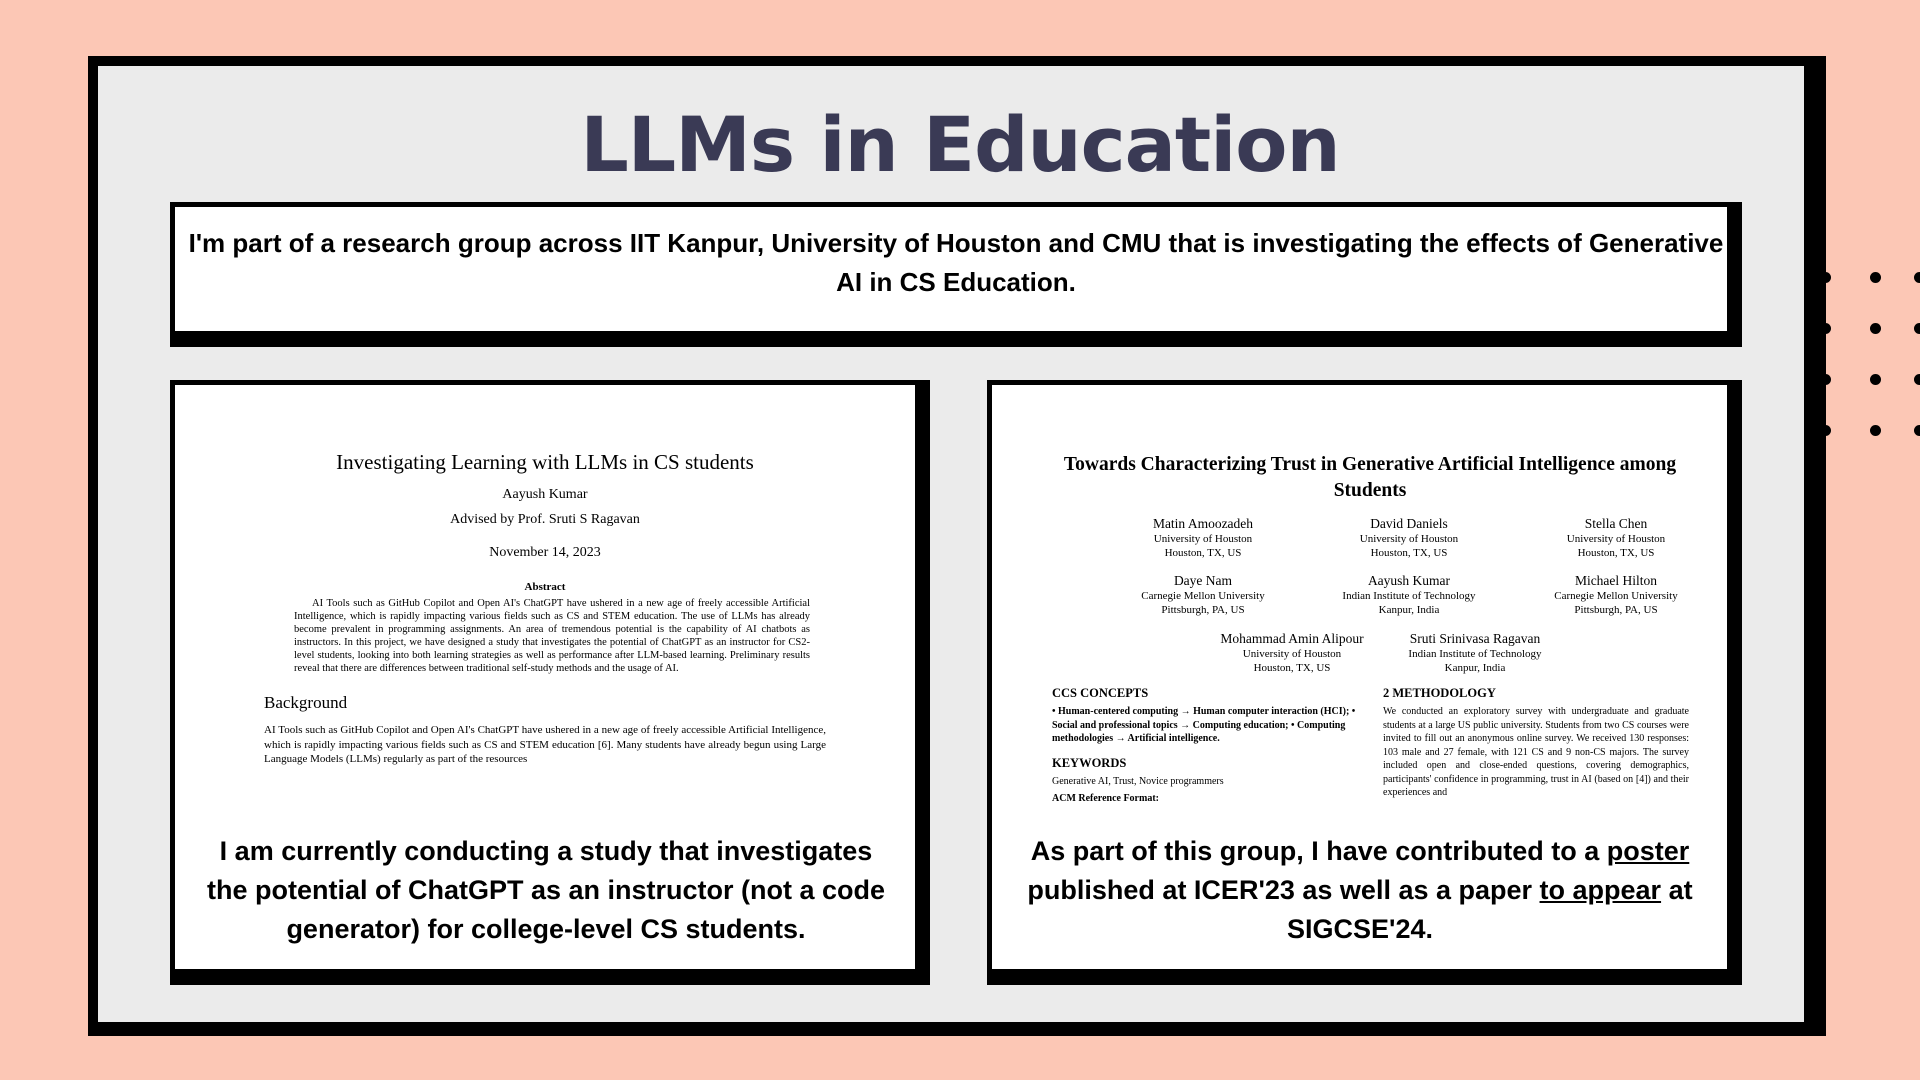 The height and width of the screenshot is (1080, 1920). What do you see at coordinates (1089, 762) in the screenshot?
I see `keywords-title: KEYWORDS` at bounding box center [1089, 762].